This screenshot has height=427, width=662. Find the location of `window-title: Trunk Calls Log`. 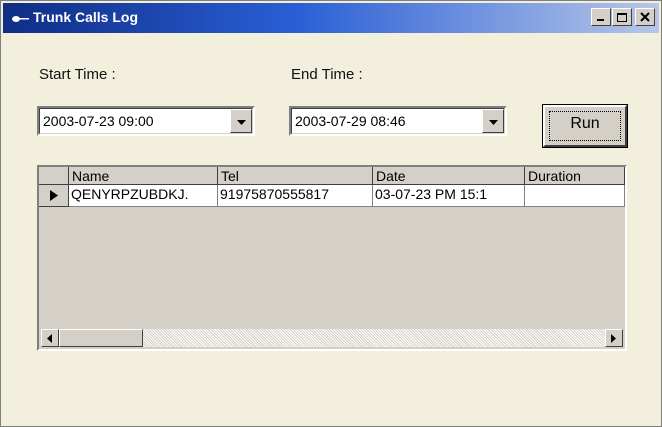

window-title: Trunk Calls Log is located at coordinates (86, 17).